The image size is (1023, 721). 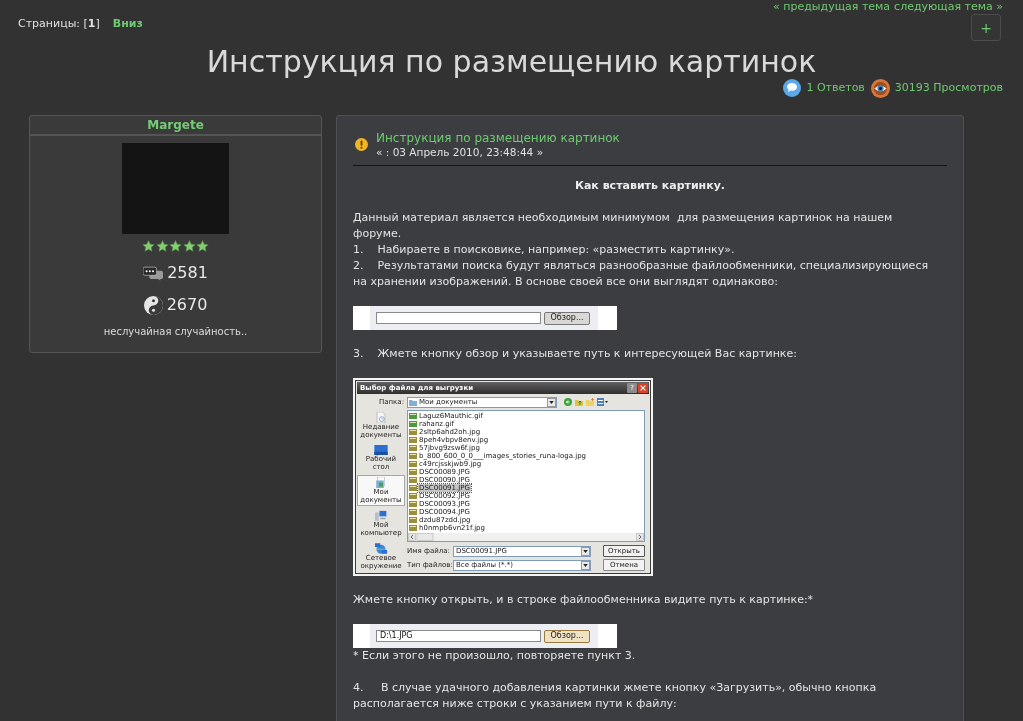 I want to click on close-button, so click(x=643, y=388).